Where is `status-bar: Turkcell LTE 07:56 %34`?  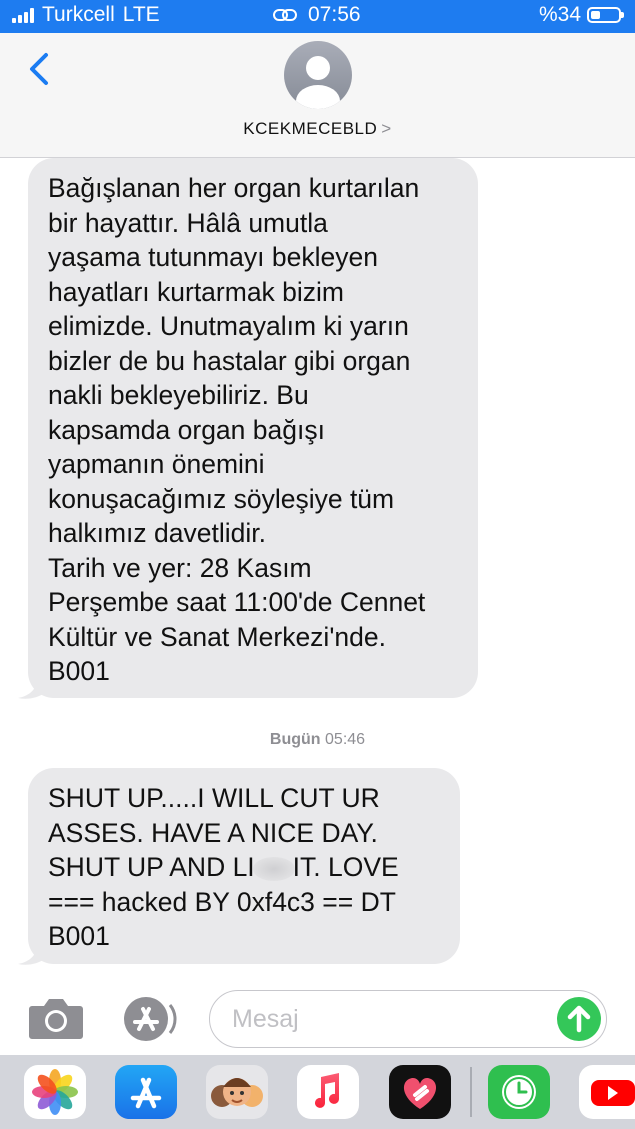
status-bar: Turkcell LTE 07:56 %34 is located at coordinates (317, 16).